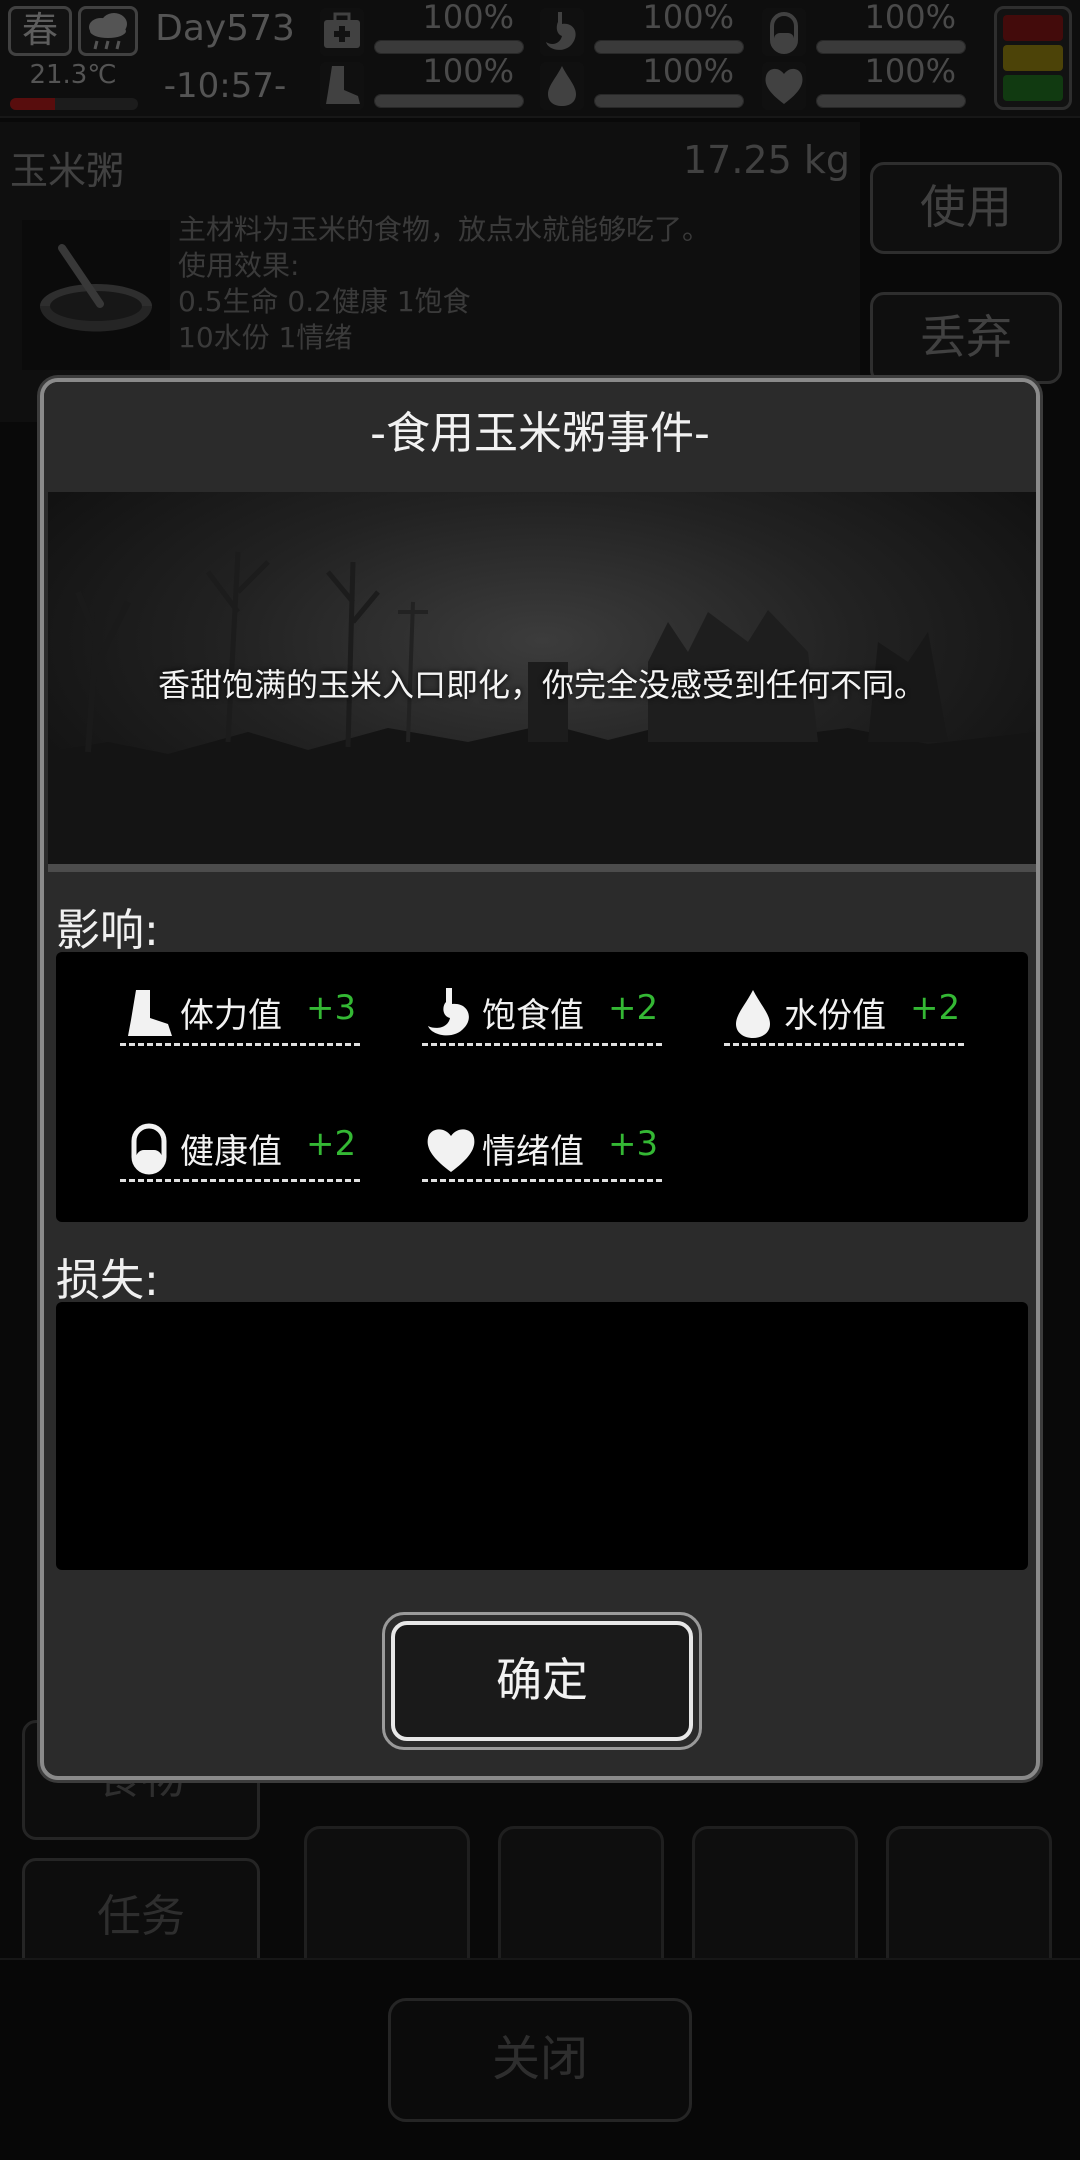 The height and width of the screenshot is (2160, 1080). I want to click on effect-satiety: 饱食值 +2, so click(542, 1014).